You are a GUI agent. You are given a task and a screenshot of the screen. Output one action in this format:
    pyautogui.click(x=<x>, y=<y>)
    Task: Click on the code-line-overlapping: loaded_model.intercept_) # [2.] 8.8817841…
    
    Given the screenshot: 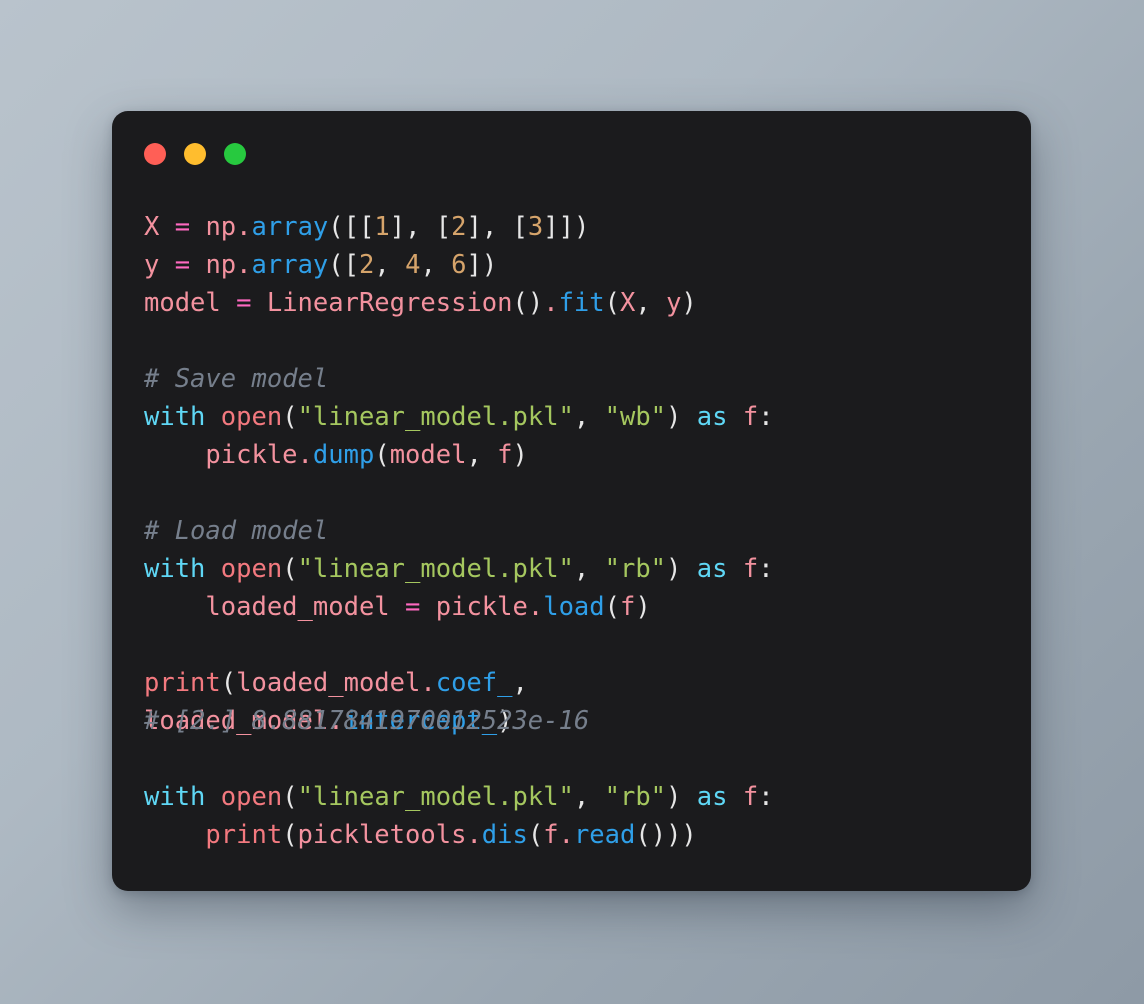 What is the action you would take?
    pyautogui.click(x=587, y=721)
    